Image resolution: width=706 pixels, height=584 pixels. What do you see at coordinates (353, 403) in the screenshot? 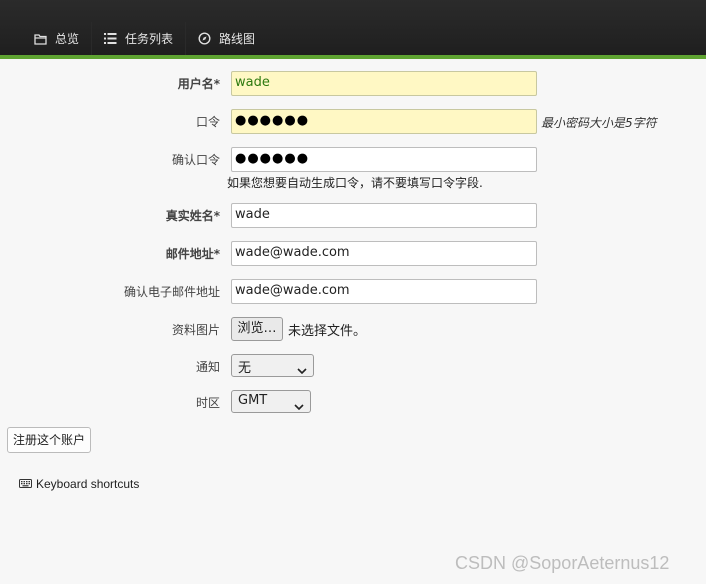
I see `timezone-row: 时区 GMT` at bounding box center [353, 403].